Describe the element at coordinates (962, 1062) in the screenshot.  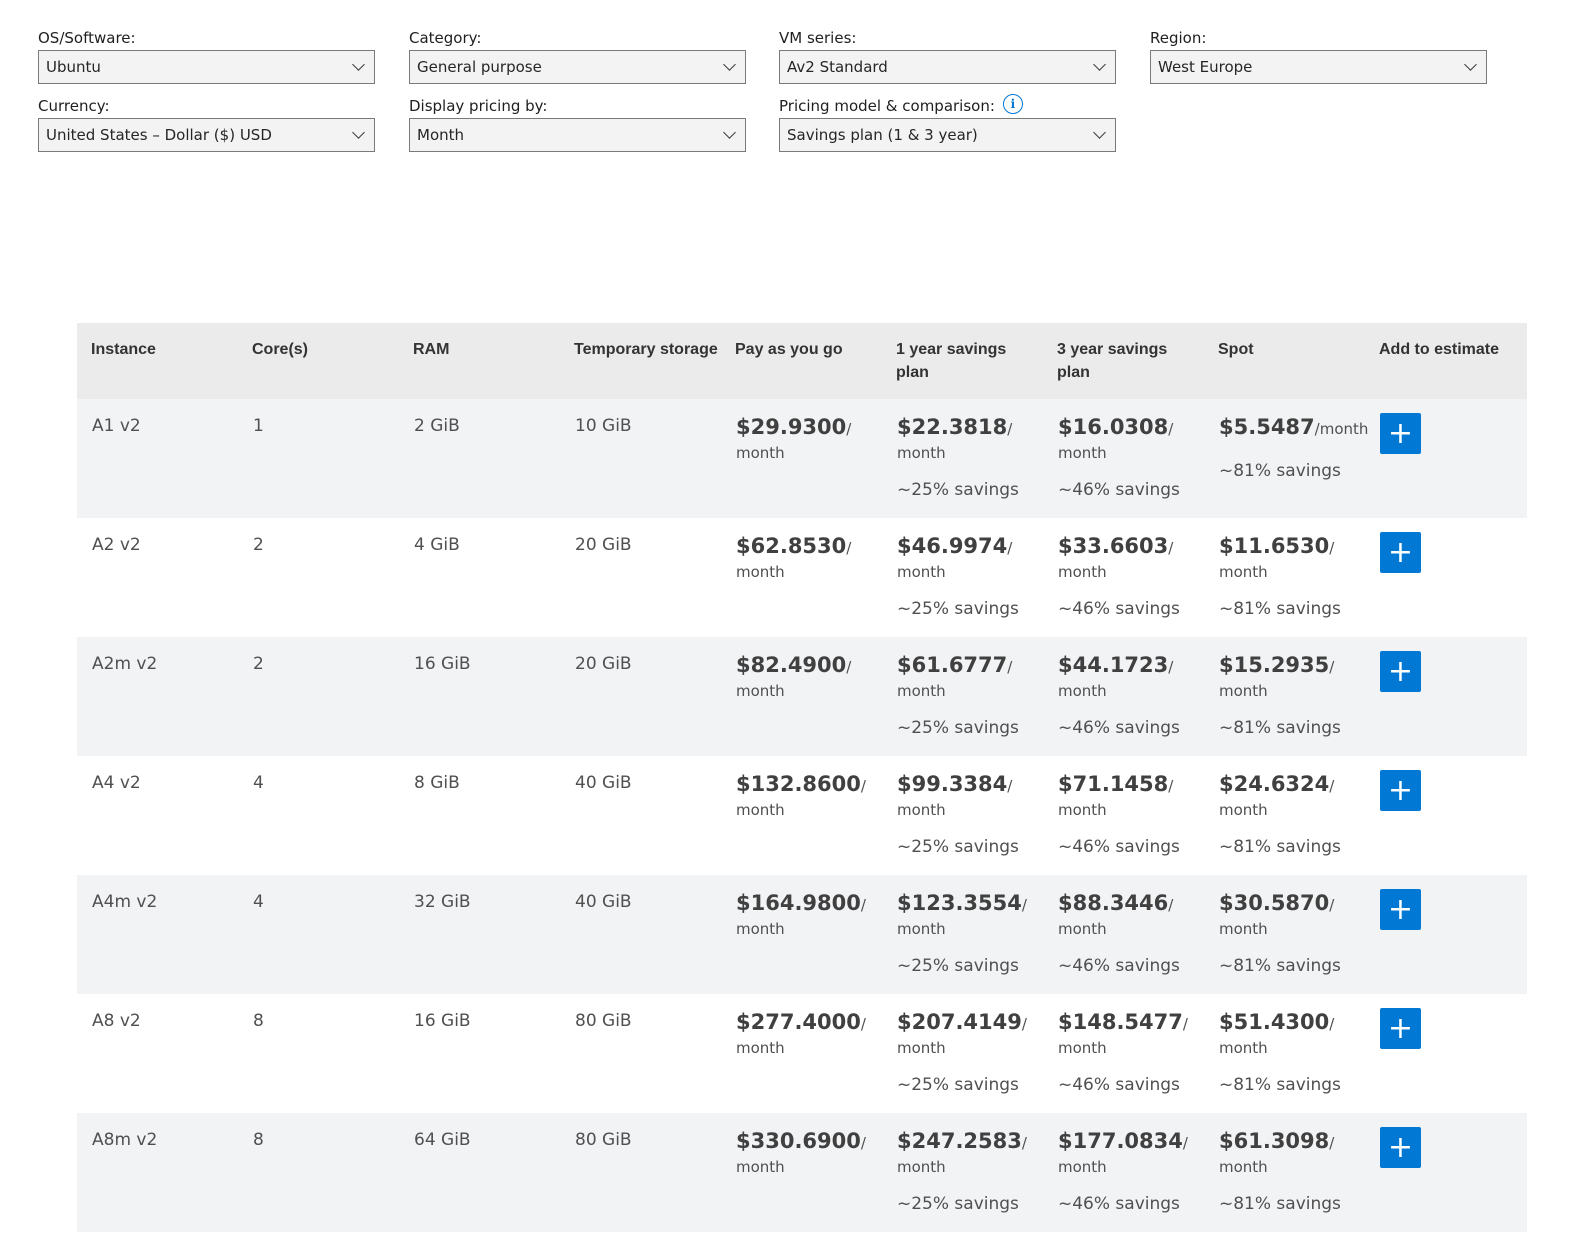
I see `one-year-plan-cell: $207.4149/ month ~25% savings` at that location.